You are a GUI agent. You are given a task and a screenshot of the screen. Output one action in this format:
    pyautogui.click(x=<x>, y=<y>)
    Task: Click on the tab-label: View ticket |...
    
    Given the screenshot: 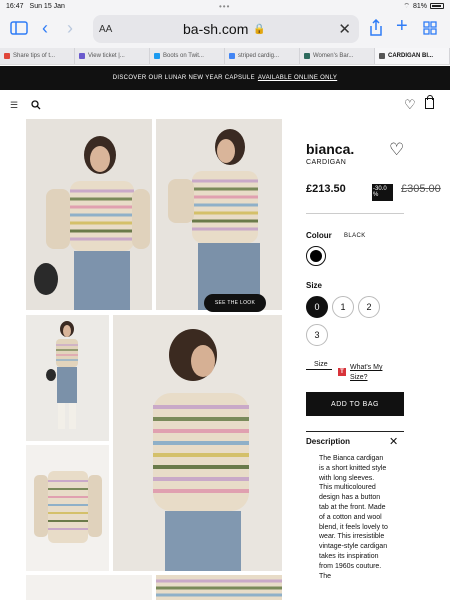 What is the action you would take?
    pyautogui.click(x=106, y=56)
    